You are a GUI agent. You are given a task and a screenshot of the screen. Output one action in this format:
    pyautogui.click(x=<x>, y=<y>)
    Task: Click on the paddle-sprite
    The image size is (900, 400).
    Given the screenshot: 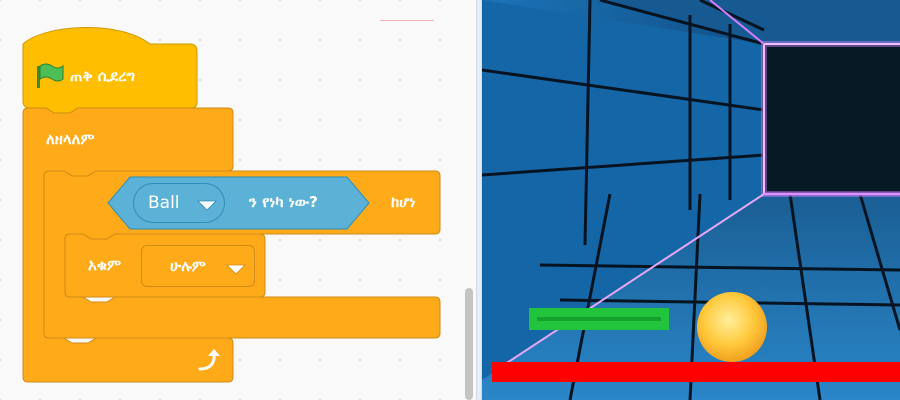 What is the action you would take?
    pyautogui.click(x=599, y=319)
    